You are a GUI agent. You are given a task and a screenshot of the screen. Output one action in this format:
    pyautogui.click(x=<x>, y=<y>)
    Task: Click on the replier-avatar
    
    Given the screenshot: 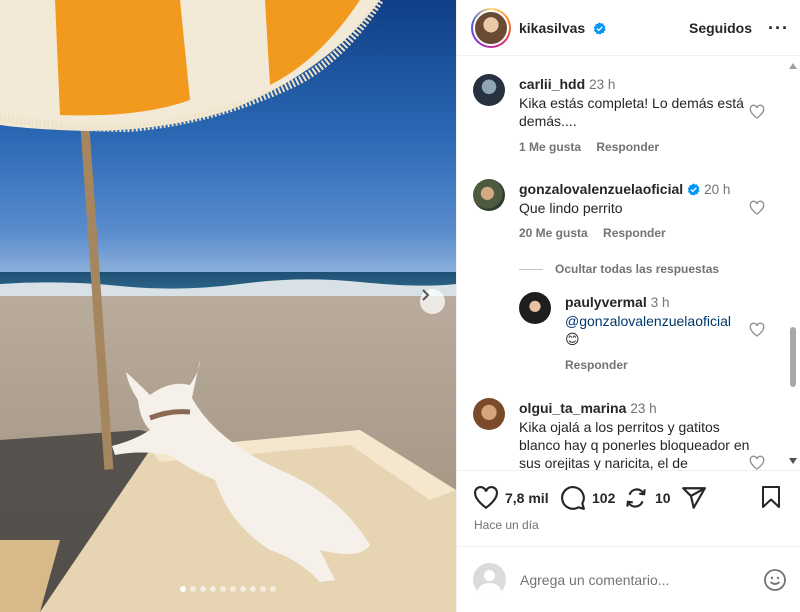 What is the action you would take?
    pyautogui.click(x=535, y=308)
    